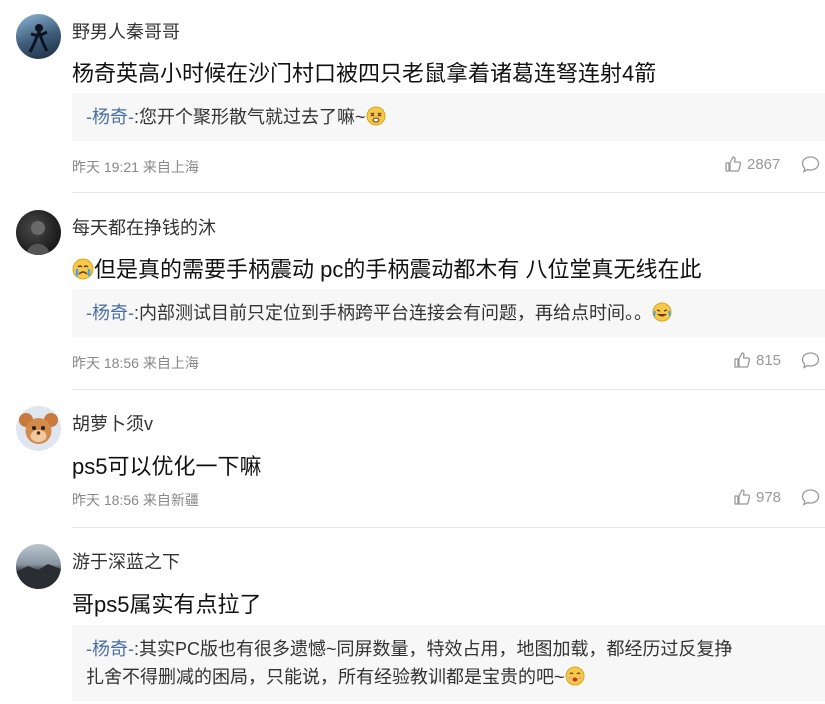  I want to click on reply-line: 扎舍不得删减的困局，只能说，所有经验教训都是宝贵的吧~, so click(448, 677).